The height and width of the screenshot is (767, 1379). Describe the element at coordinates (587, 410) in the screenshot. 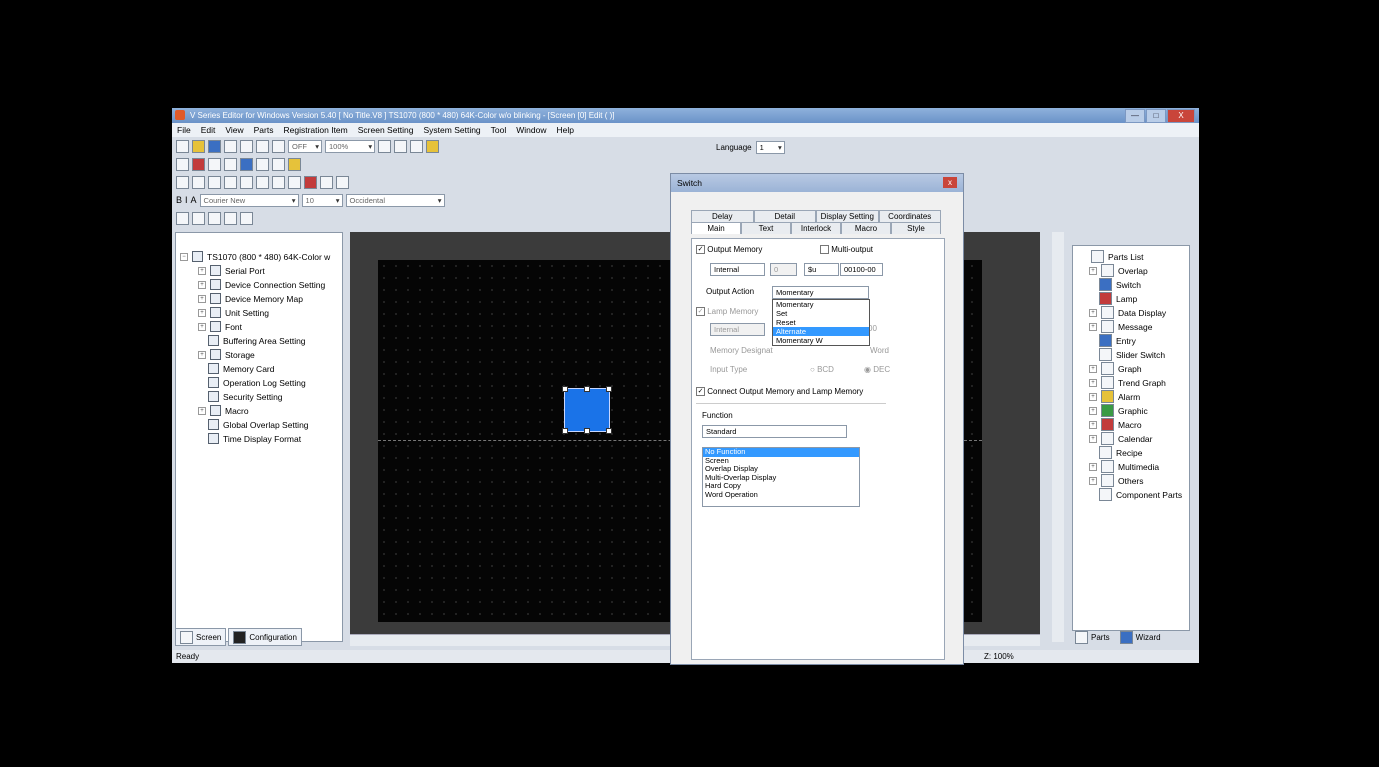

I see `switch-part` at that location.